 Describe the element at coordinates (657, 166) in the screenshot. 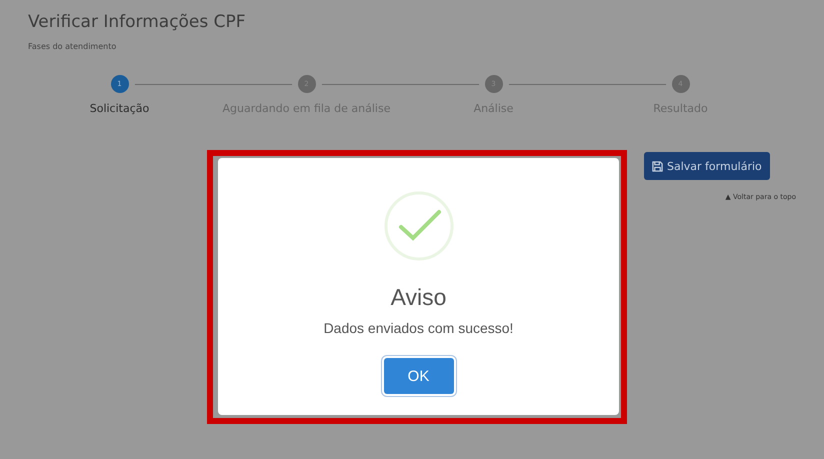

I see `save-icon` at that location.